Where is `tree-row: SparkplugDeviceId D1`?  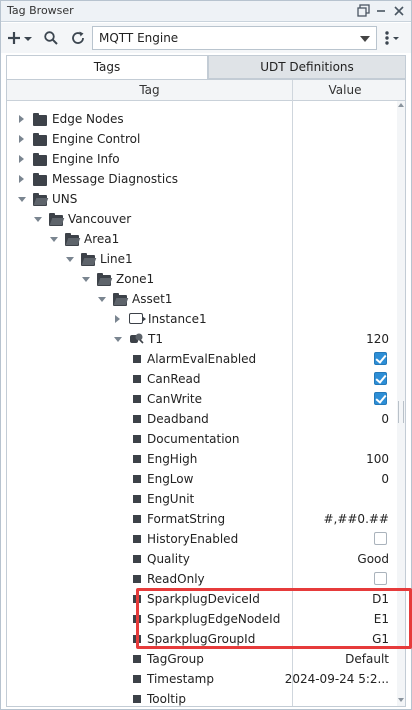
tree-row: SparkplugDeviceId D1 is located at coordinates (199, 599).